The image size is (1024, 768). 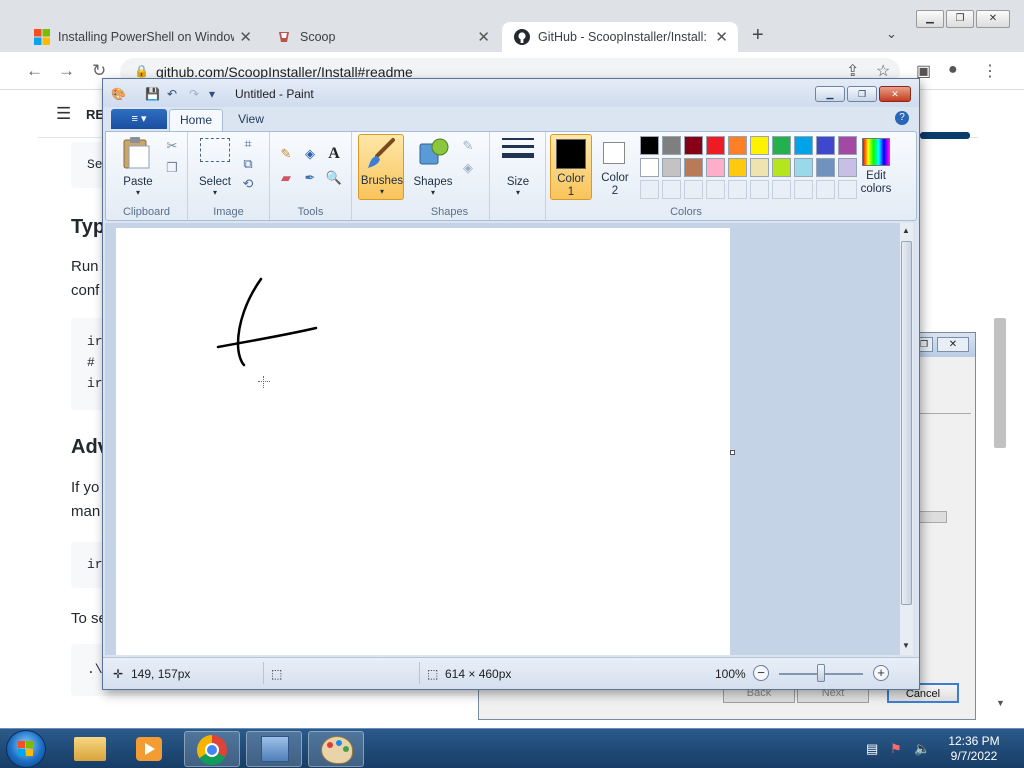 What do you see at coordinates (90, 749) in the screenshot?
I see `taskbar-explorer` at bounding box center [90, 749].